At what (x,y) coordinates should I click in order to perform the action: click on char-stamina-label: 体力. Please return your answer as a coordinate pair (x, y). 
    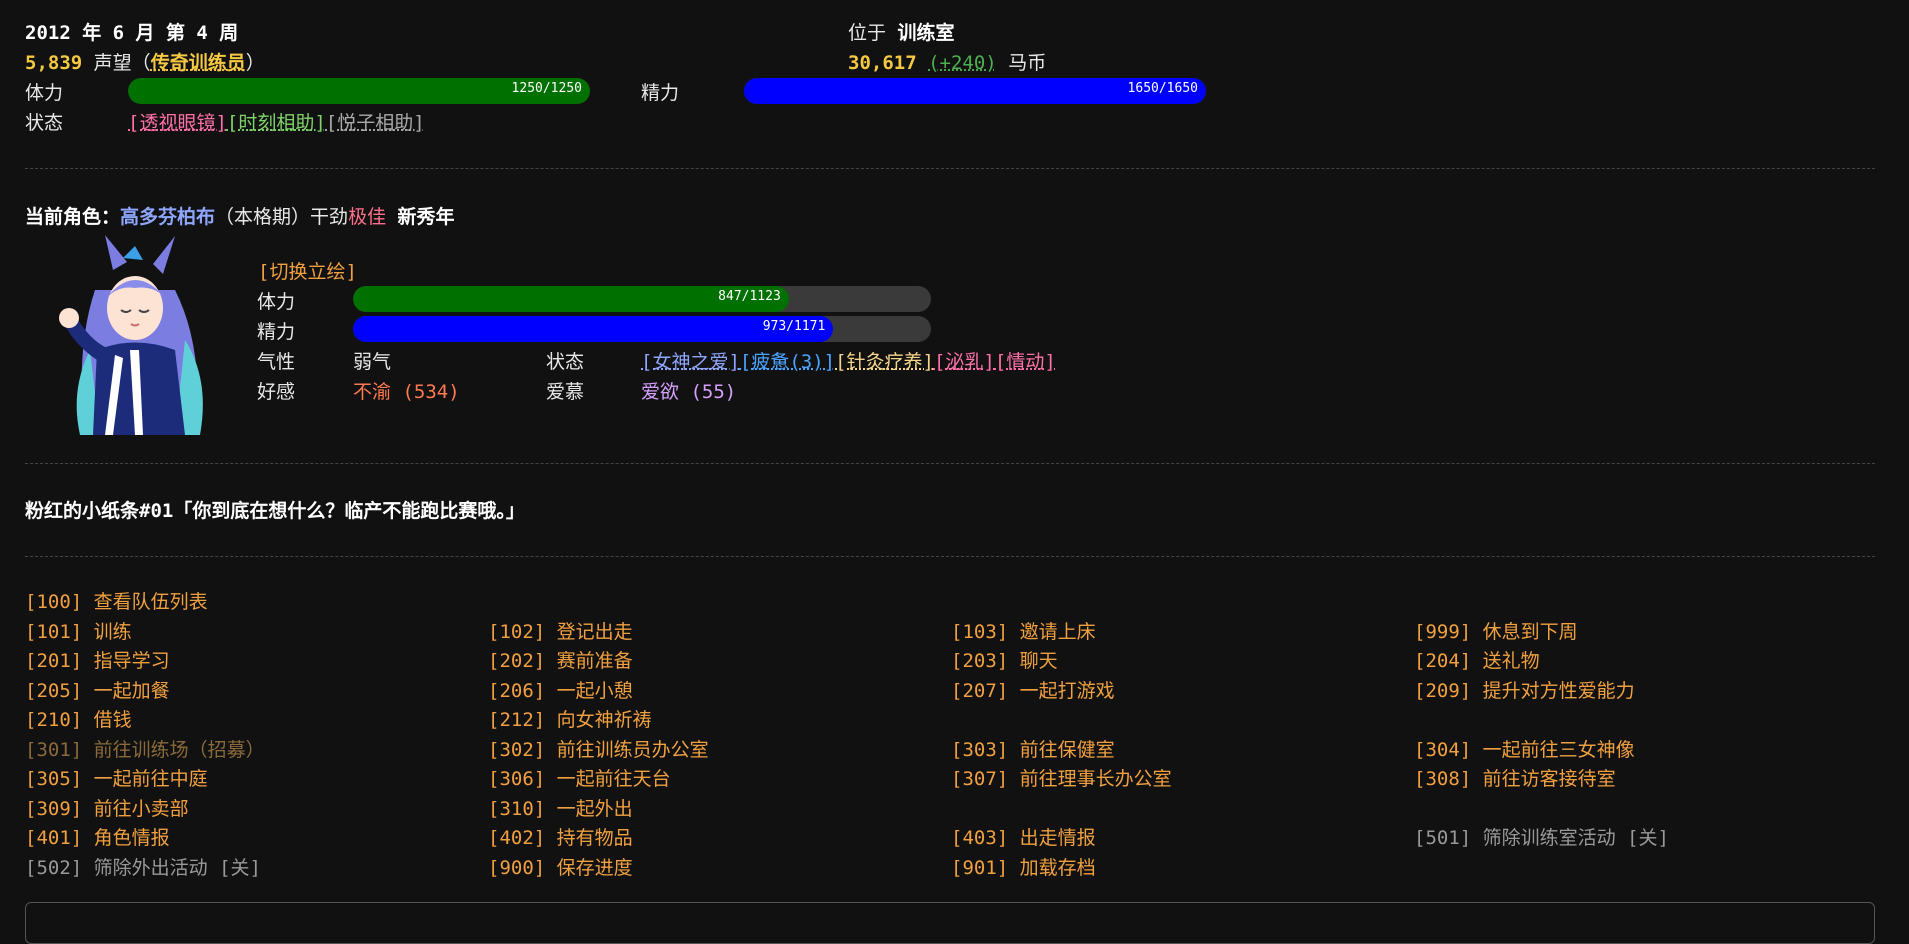
    Looking at the image, I should click on (276, 302).